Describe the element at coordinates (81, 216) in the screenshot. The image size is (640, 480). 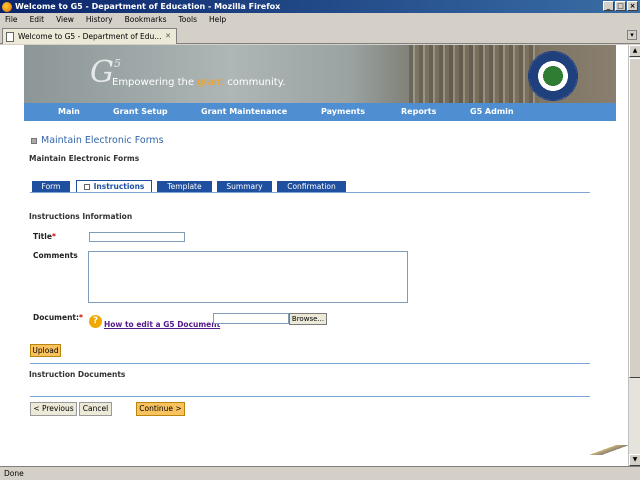
I see `instructions-info-heading: Instructions Information` at that location.